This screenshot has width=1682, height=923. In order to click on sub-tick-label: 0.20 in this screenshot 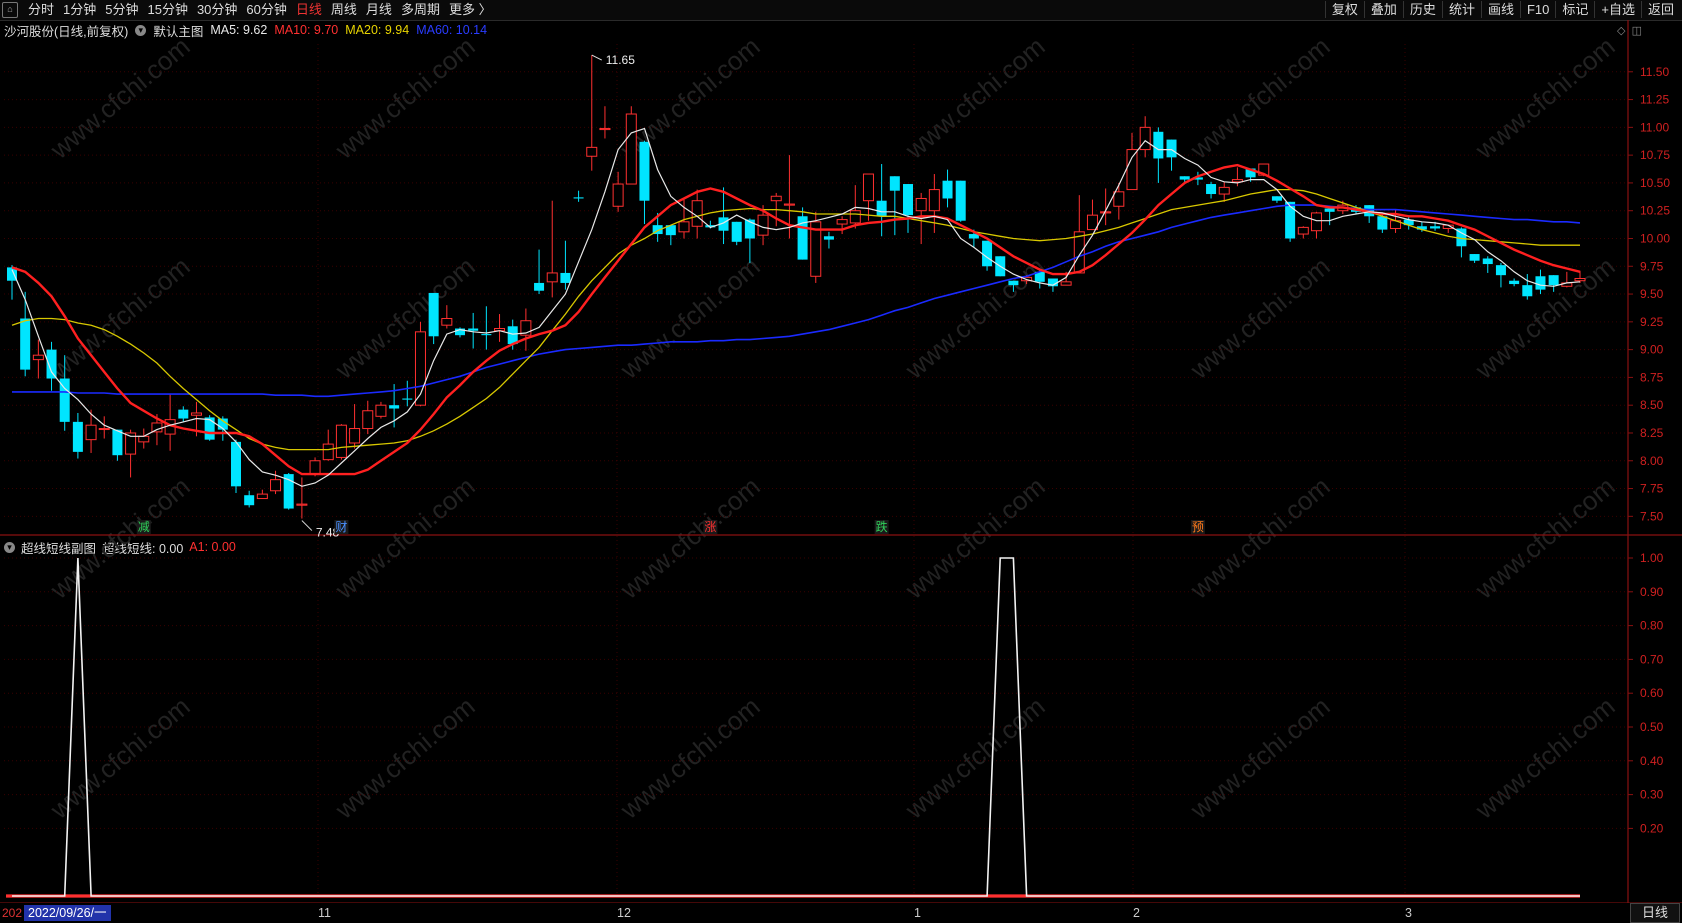, I will do `click(1652, 828)`.